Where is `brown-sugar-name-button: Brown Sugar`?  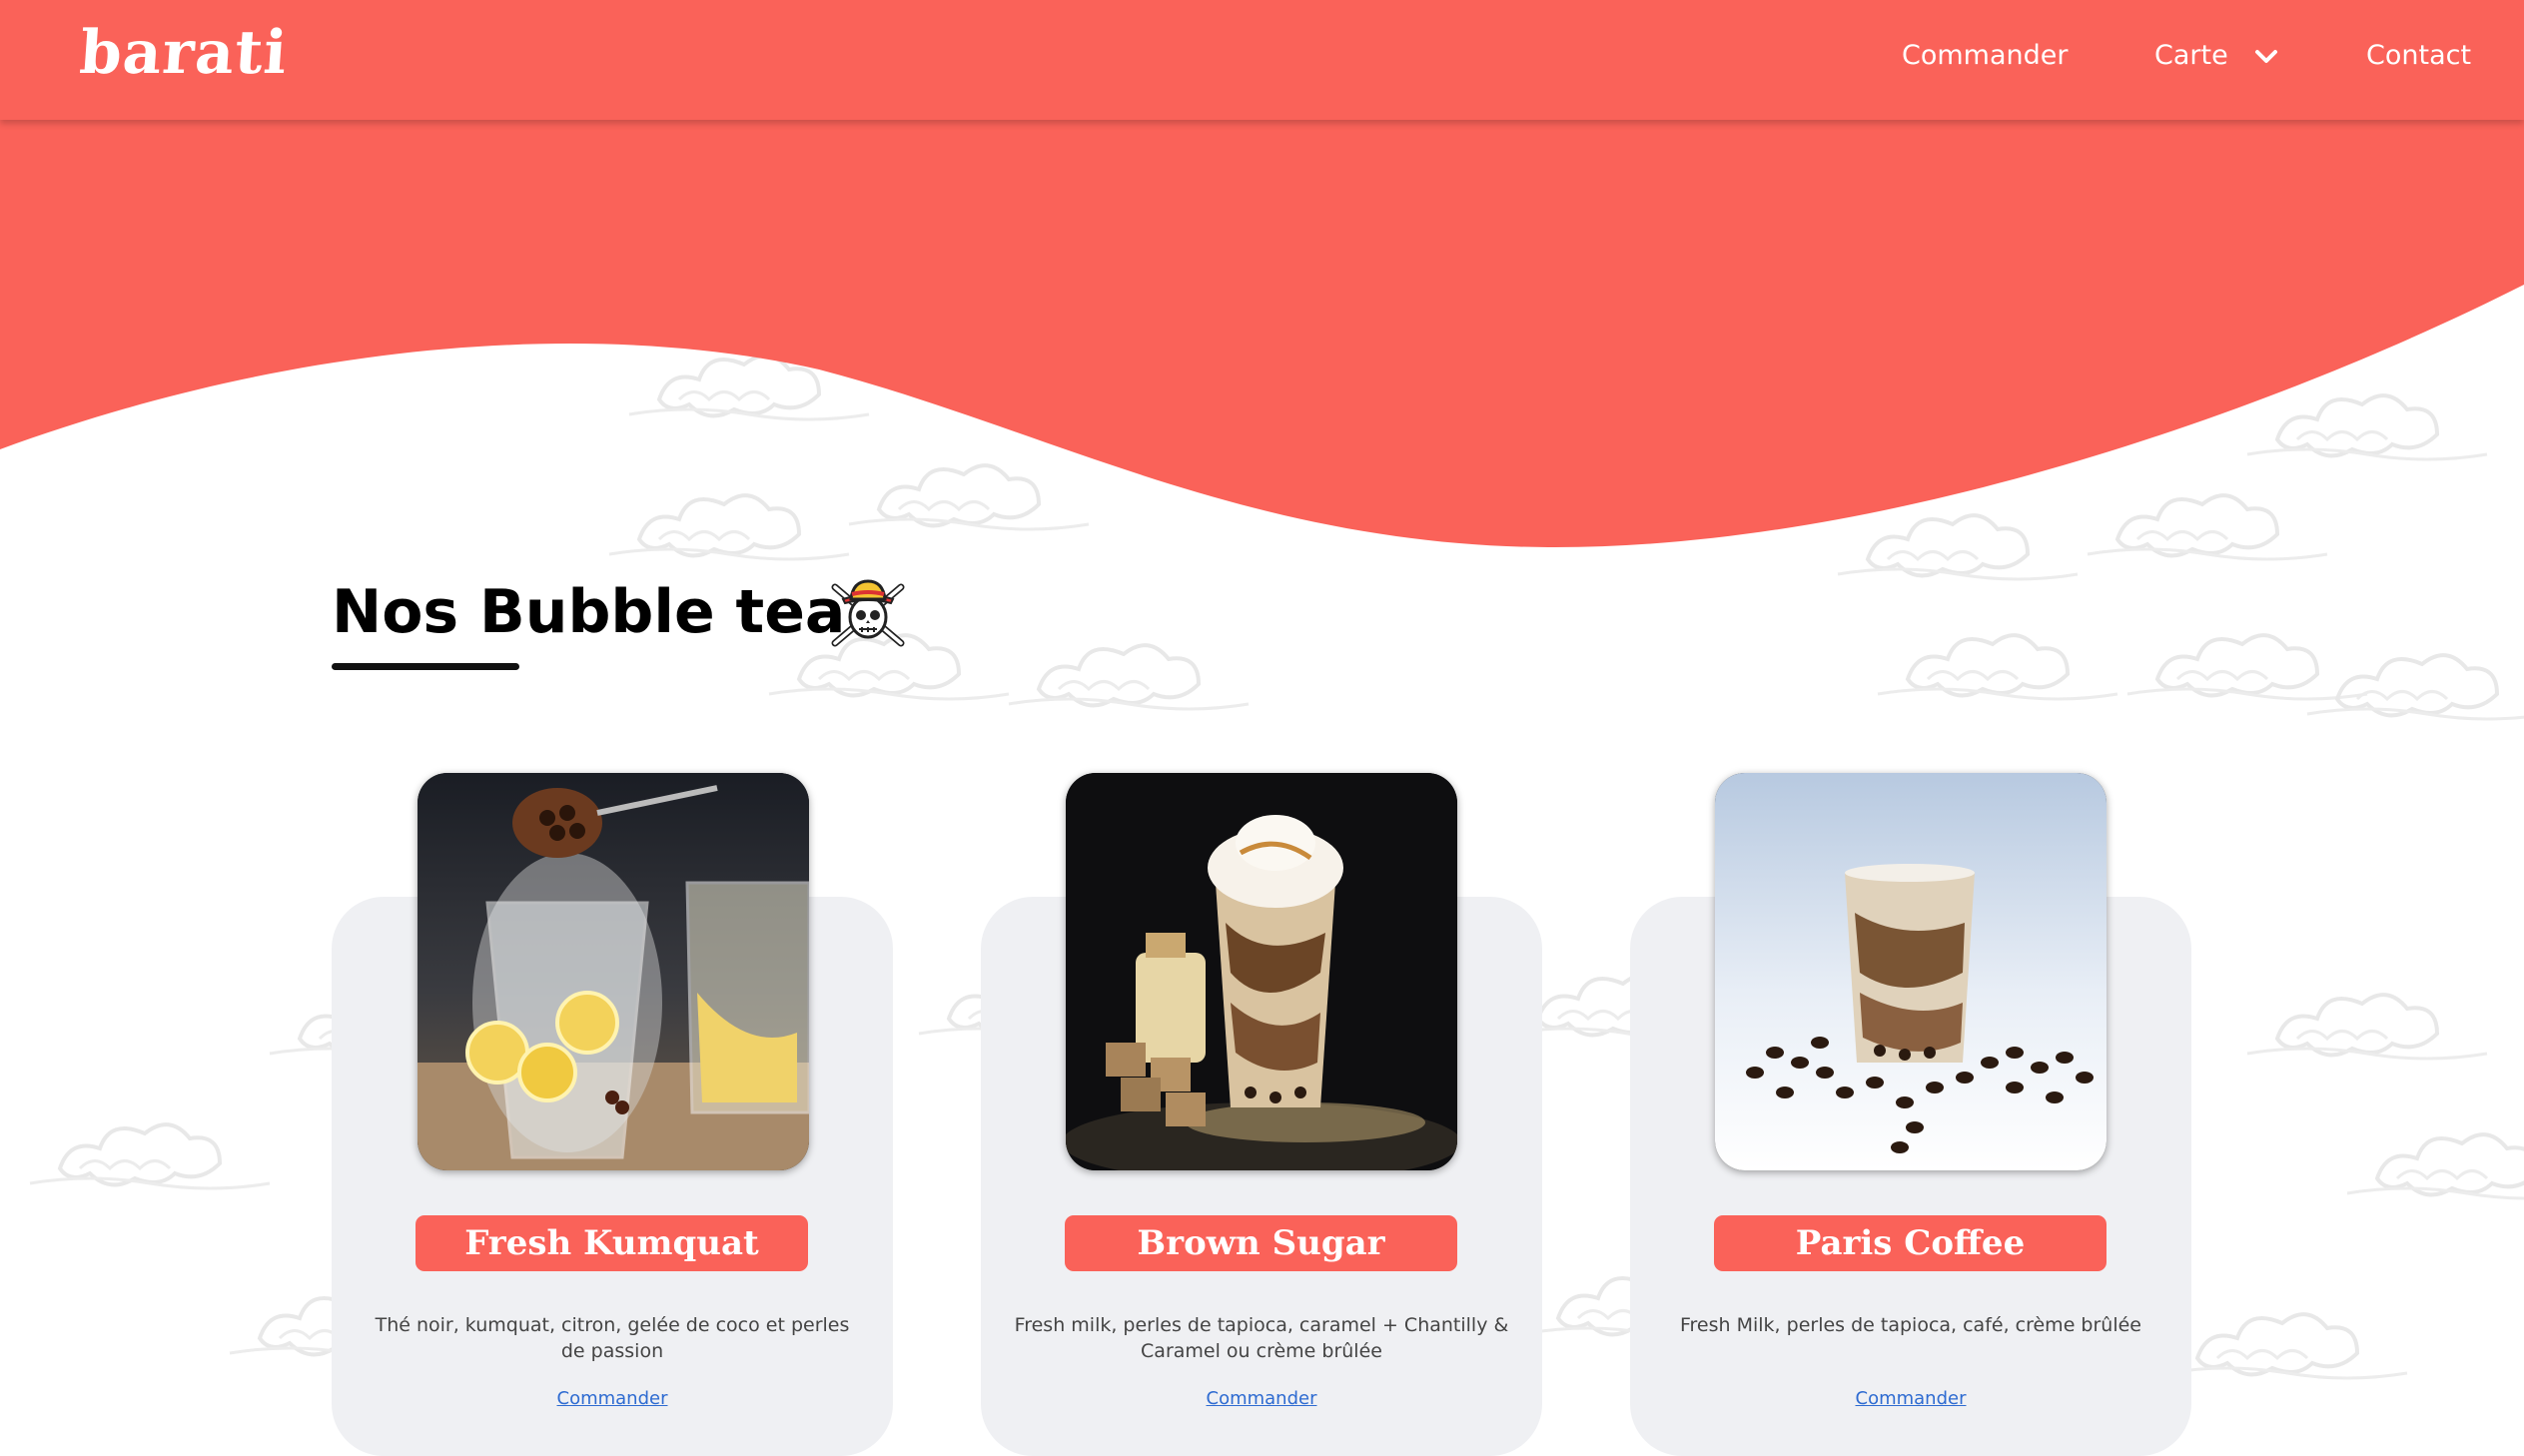
brown-sugar-name-button: Brown Sugar is located at coordinates (1261, 1243).